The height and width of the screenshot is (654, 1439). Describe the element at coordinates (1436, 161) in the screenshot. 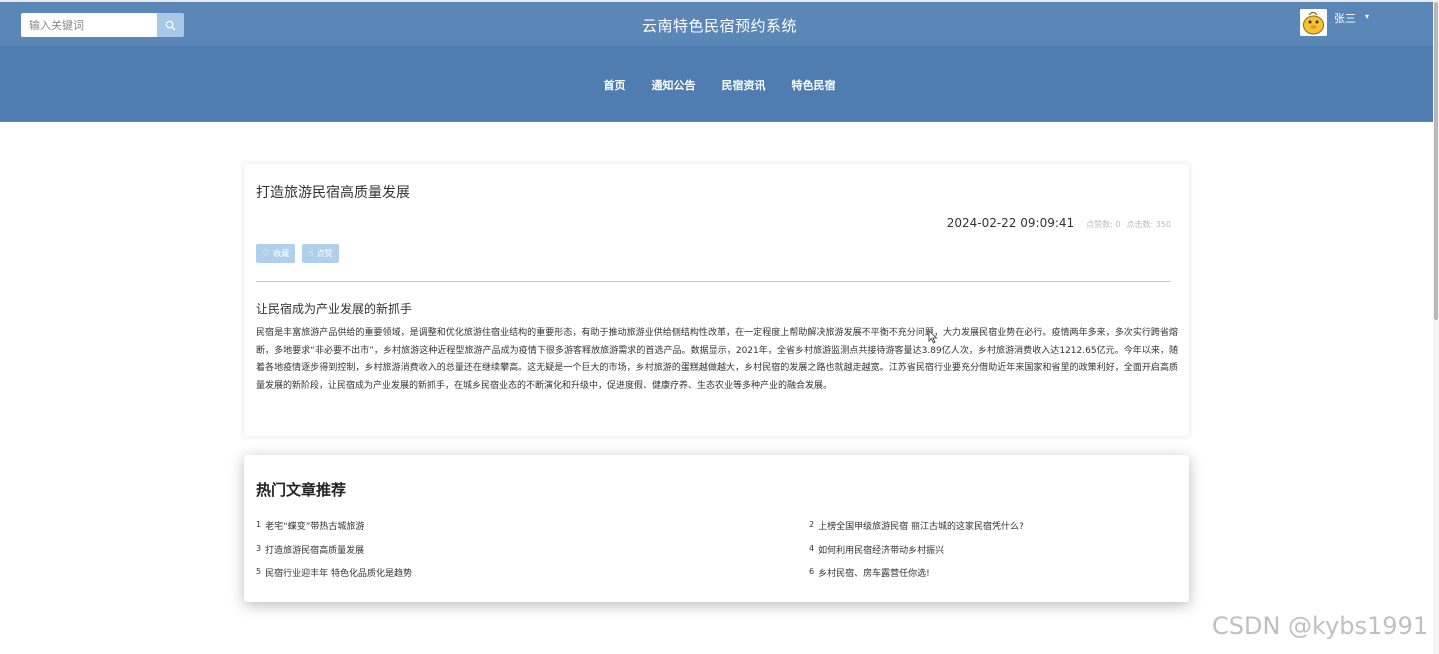

I see `scrollbar-thumb` at that location.